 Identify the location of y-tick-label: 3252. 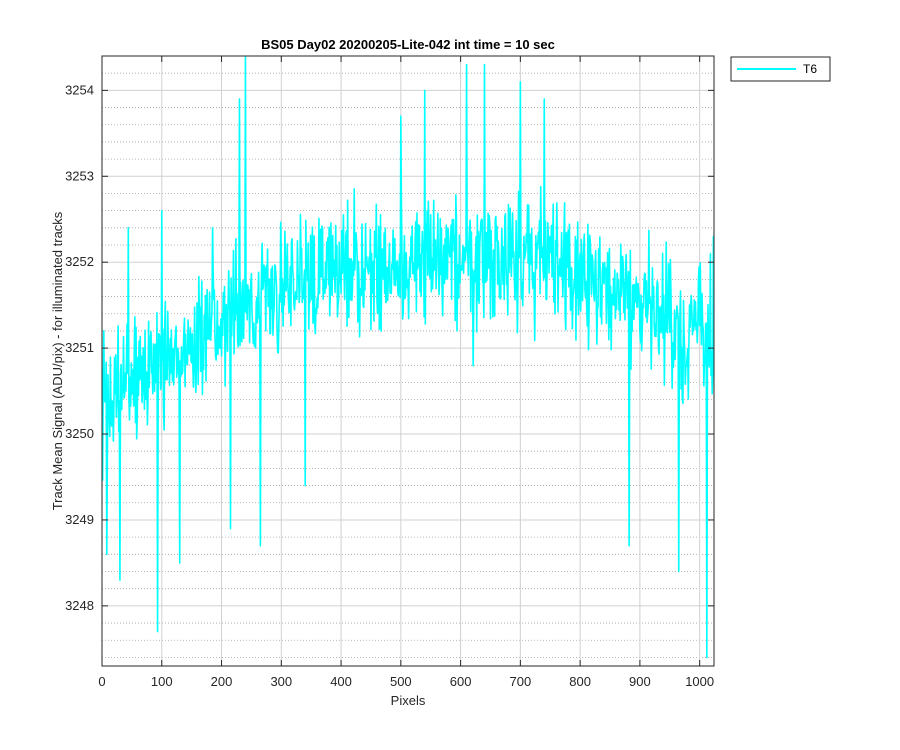
(79, 261).